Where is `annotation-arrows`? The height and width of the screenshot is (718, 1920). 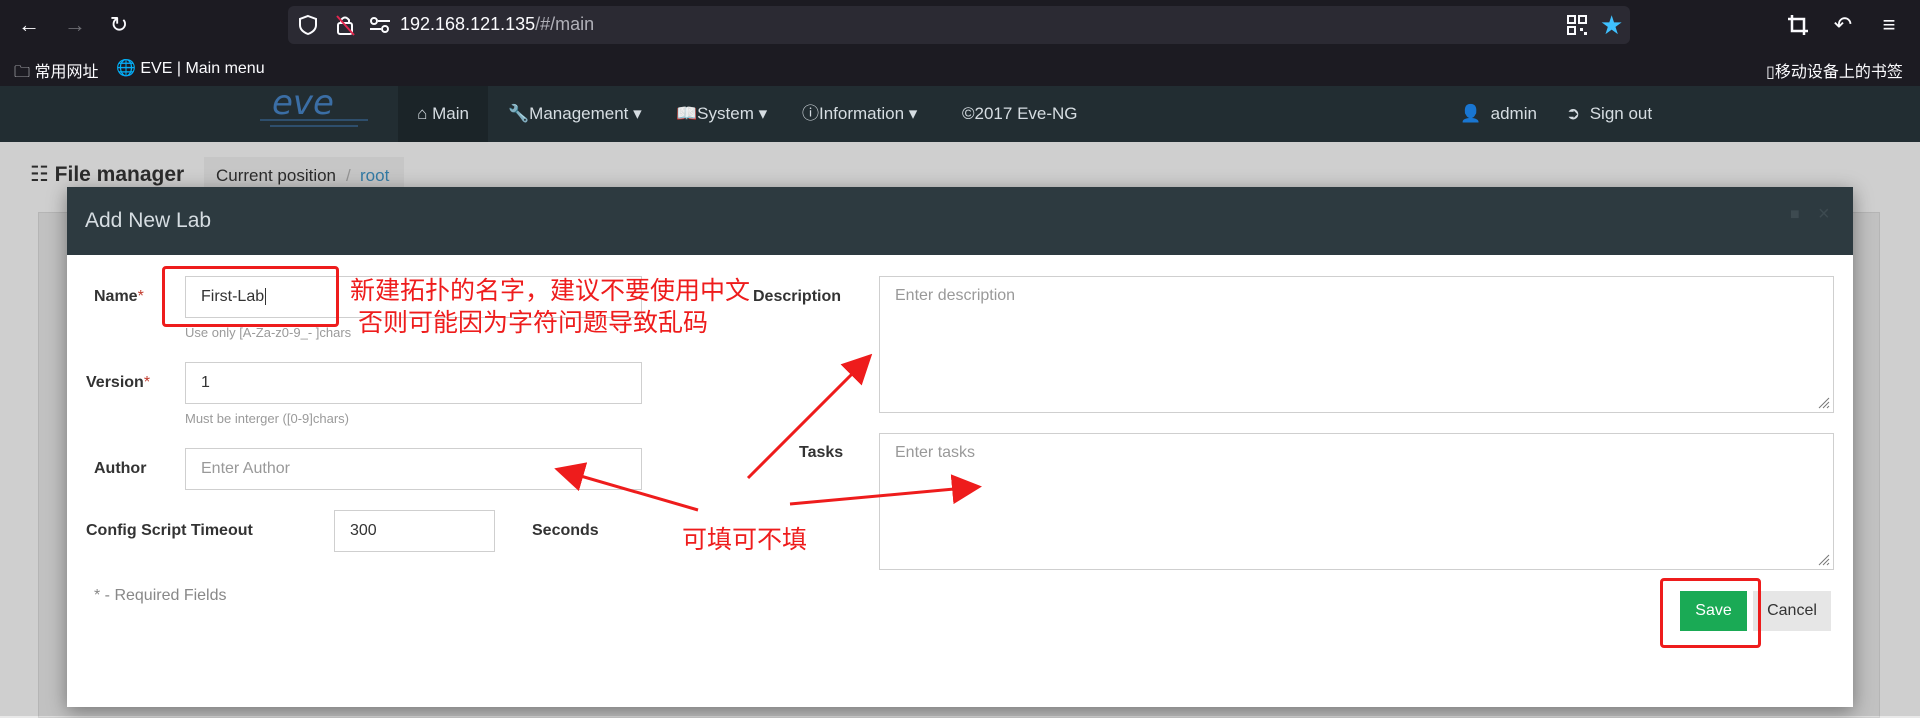
annotation-arrows is located at coordinates (768, 432).